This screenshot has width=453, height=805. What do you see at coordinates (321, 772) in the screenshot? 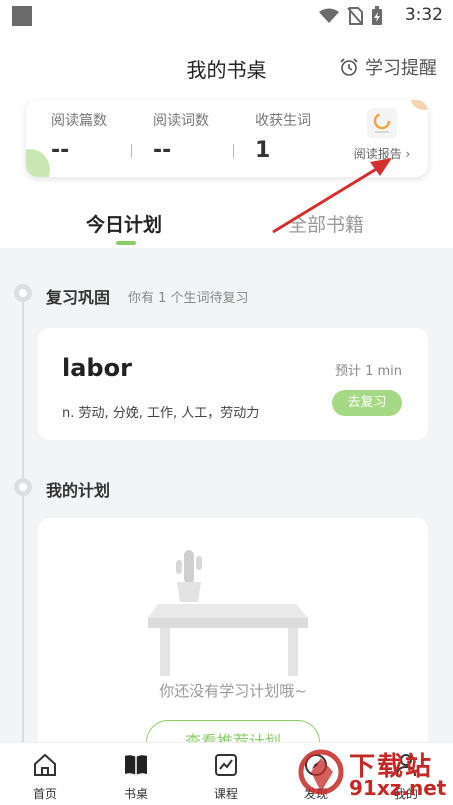
I see `watermark-logo-icon` at bounding box center [321, 772].